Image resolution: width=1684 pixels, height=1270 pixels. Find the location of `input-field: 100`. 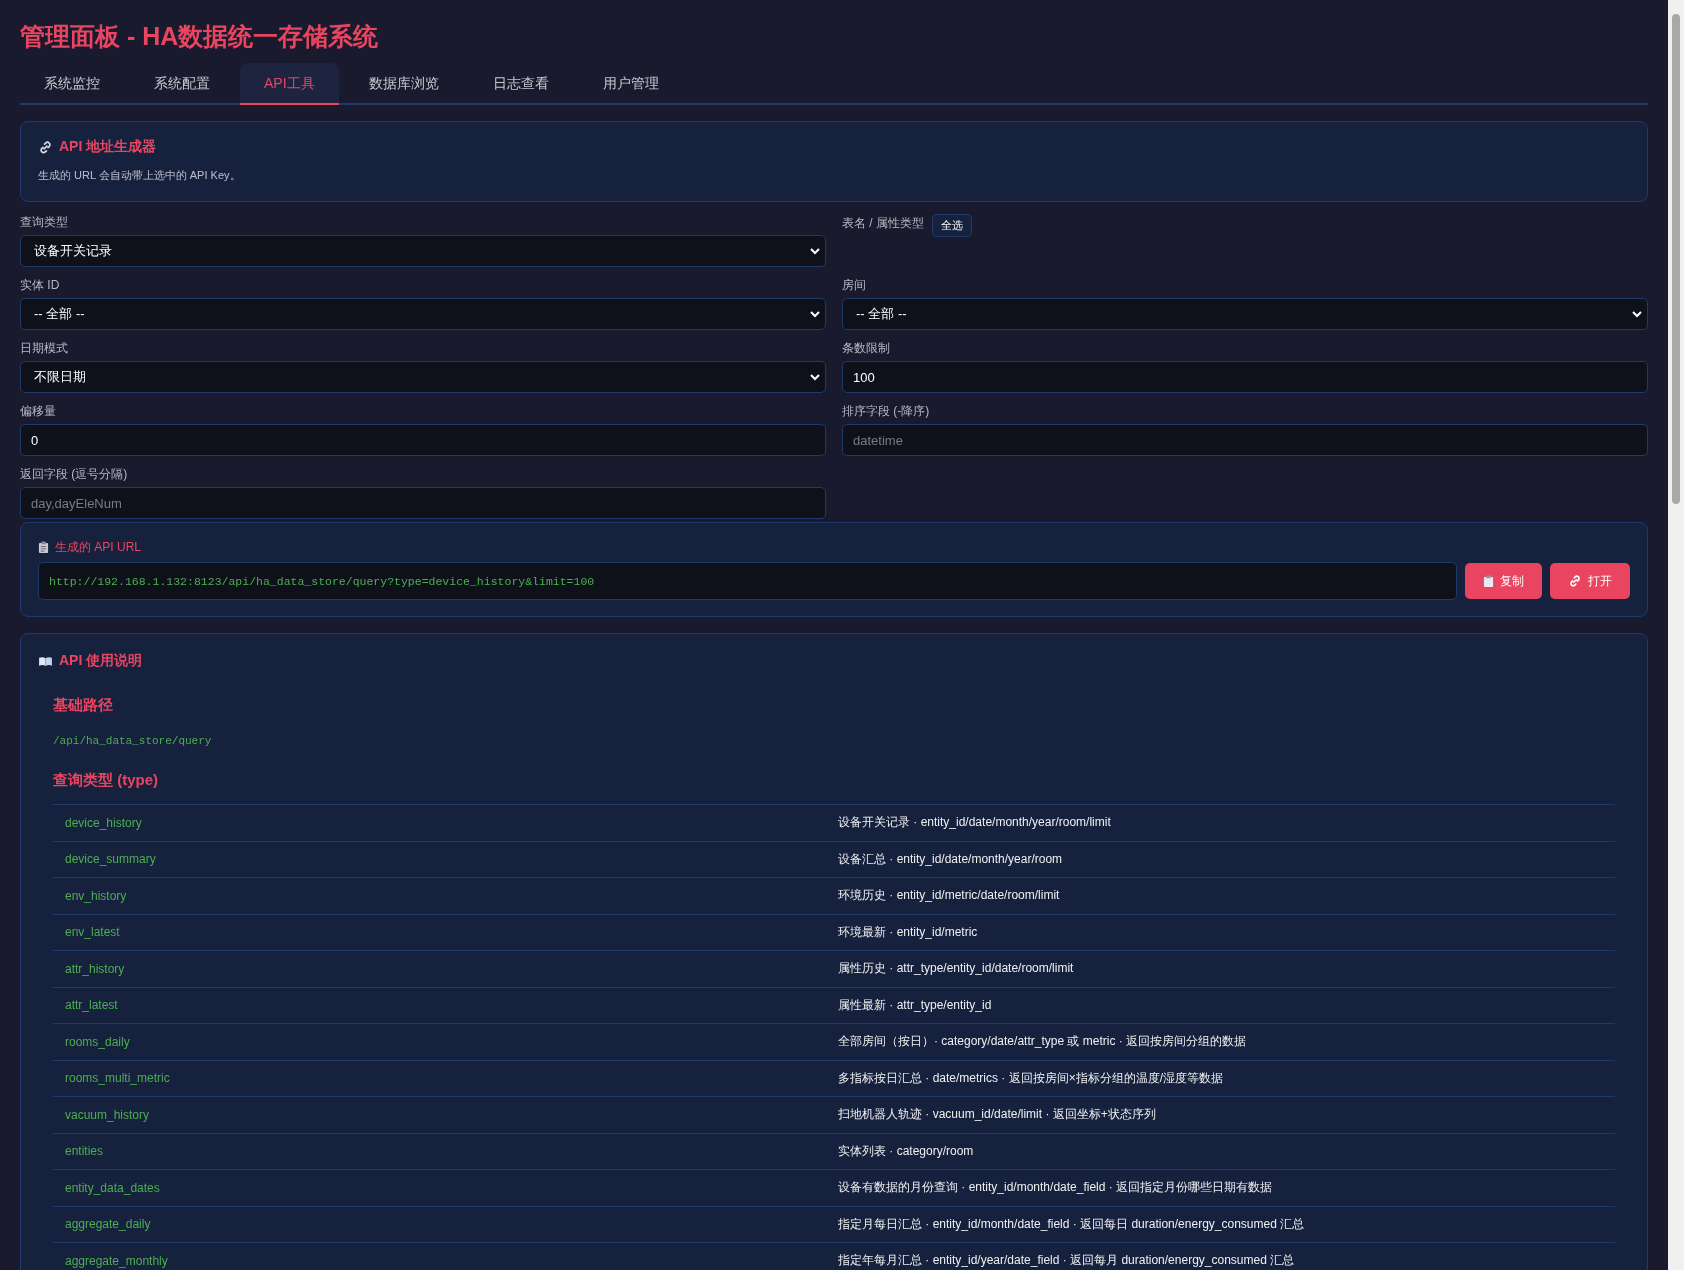

input-field: 100 is located at coordinates (1245, 377).